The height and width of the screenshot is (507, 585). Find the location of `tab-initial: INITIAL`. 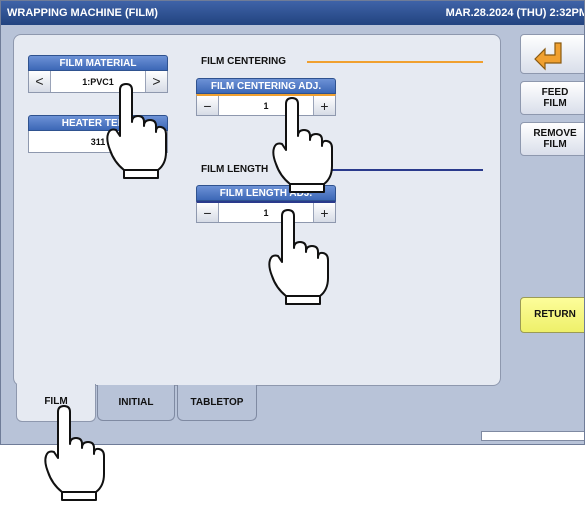

tab-initial: INITIAL is located at coordinates (136, 403).